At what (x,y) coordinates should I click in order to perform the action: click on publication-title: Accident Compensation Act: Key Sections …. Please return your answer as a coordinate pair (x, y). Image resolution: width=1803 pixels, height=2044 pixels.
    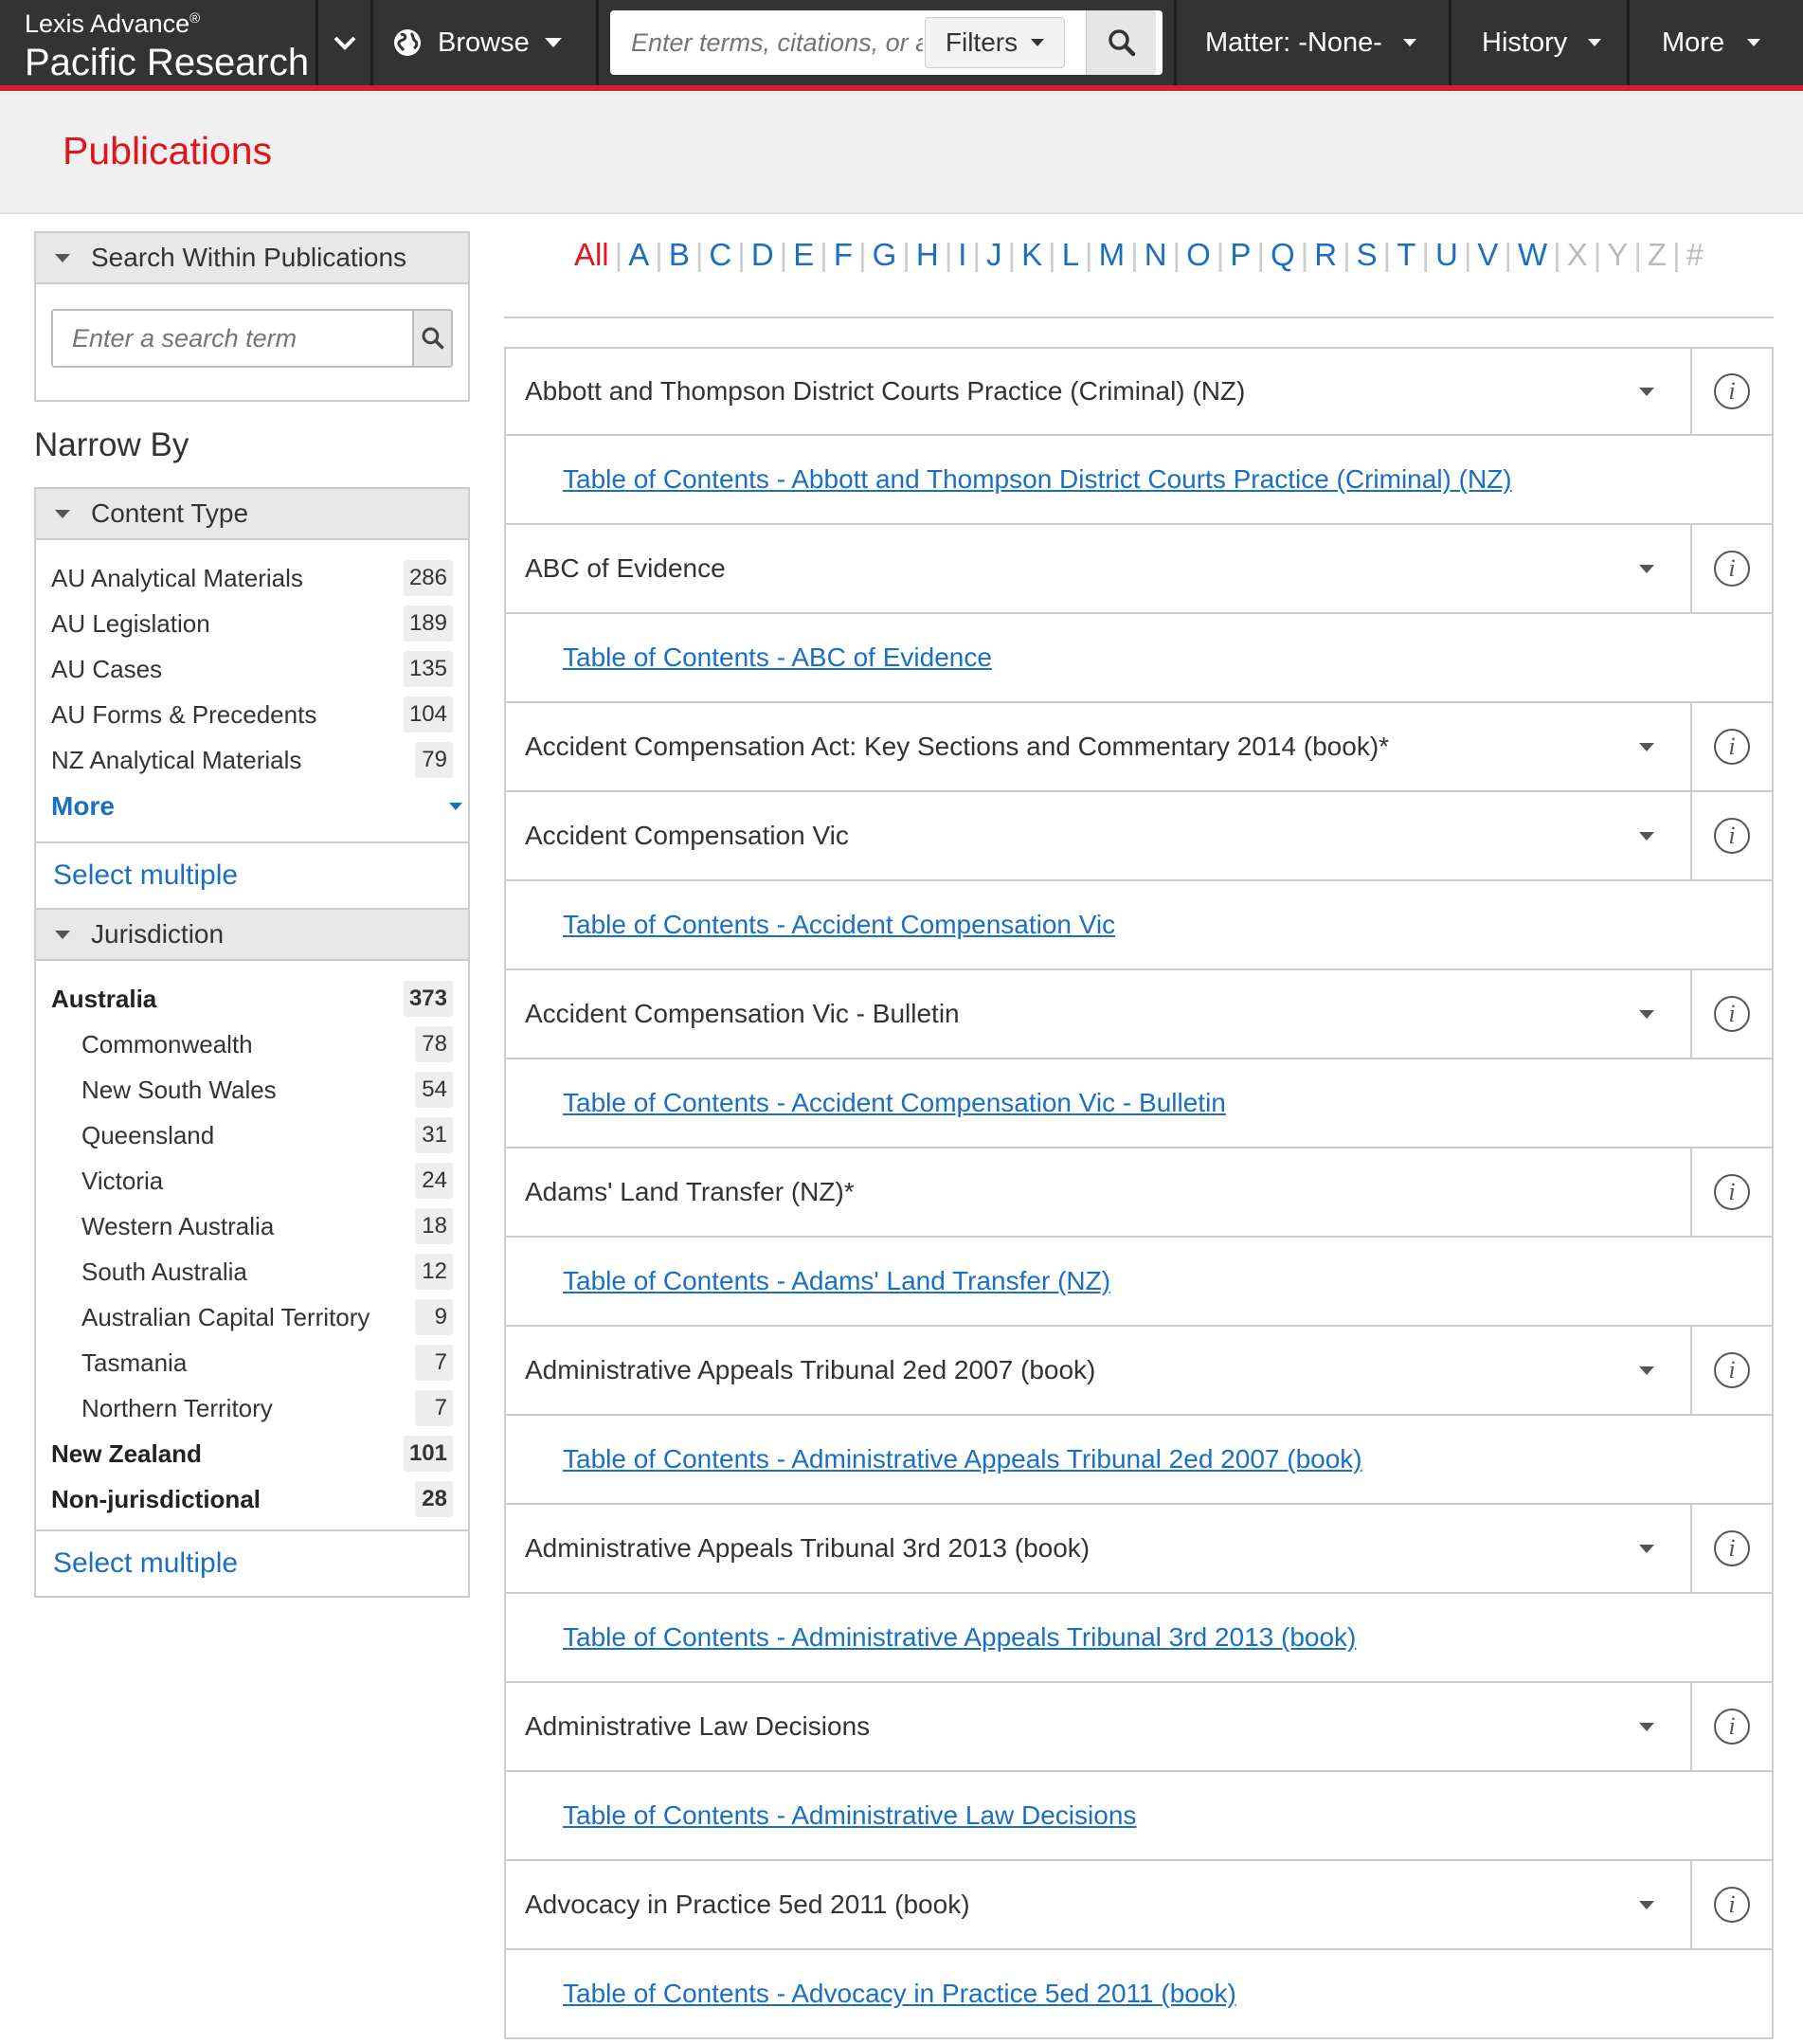
    Looking at the image, I should click on (957, 746).